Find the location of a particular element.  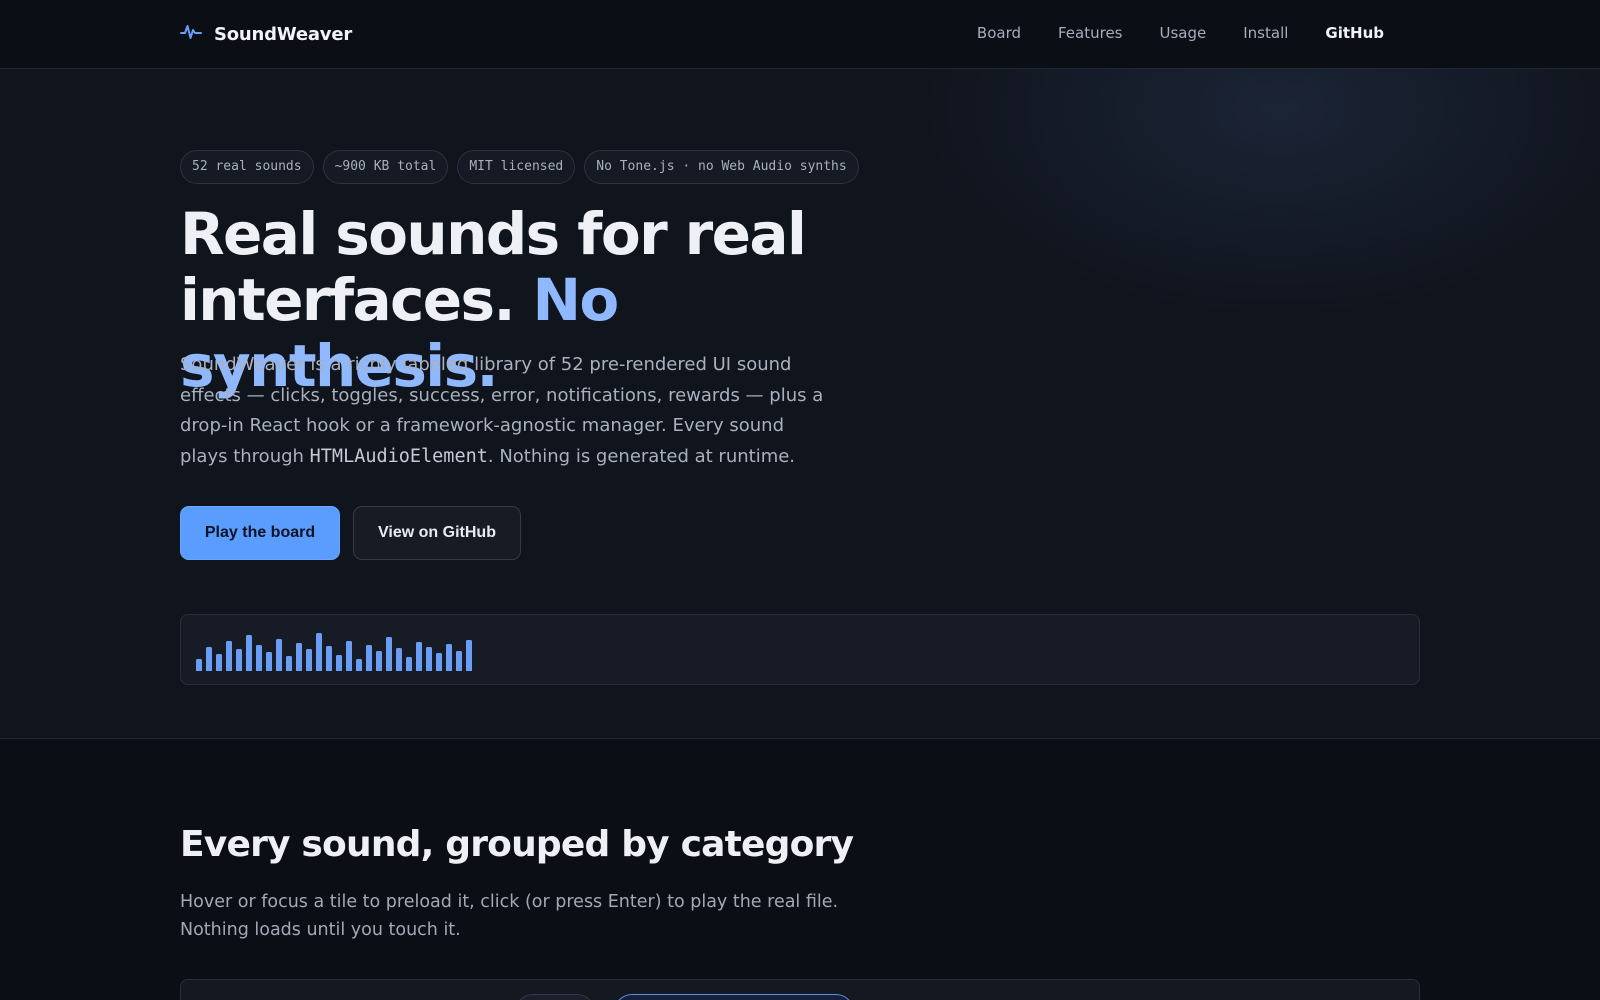

nav-link-features: Features is located at coordinates (1090, 33).